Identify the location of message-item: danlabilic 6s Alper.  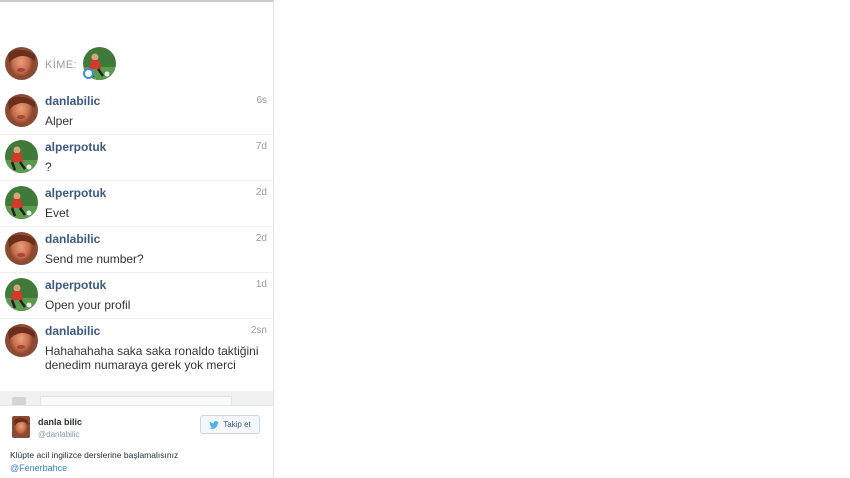
(136, 114).